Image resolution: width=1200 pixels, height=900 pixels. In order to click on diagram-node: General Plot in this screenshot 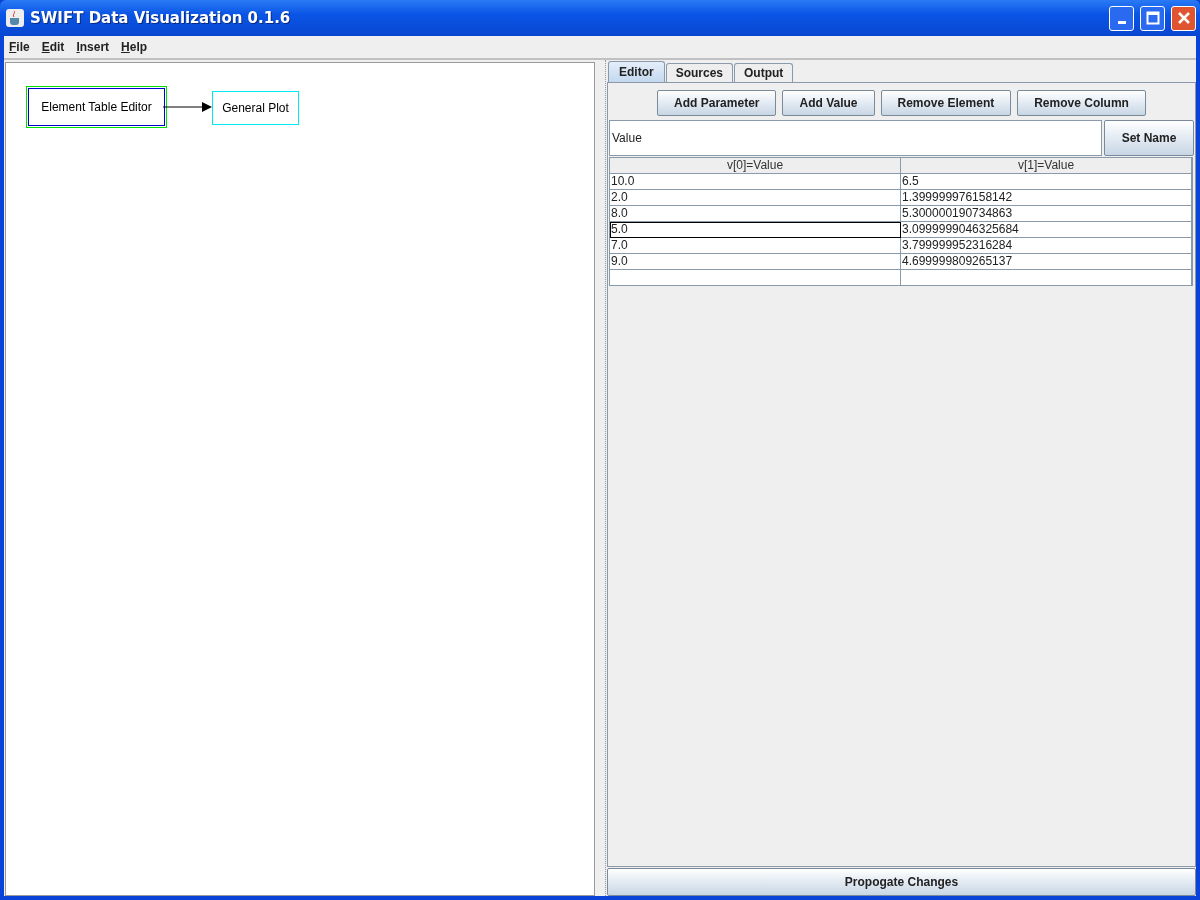, I will do `click(255, 108)`.